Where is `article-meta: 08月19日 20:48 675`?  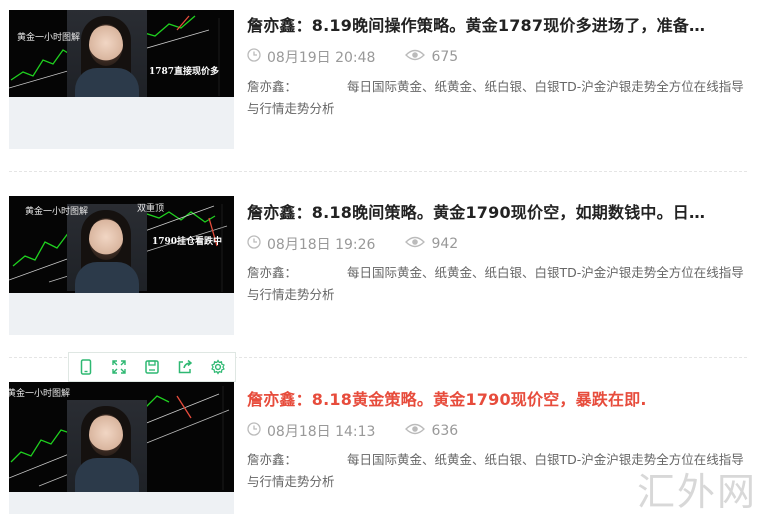
article-meta: 08月19日 20:48 675 is located at coordinates (352, 57).